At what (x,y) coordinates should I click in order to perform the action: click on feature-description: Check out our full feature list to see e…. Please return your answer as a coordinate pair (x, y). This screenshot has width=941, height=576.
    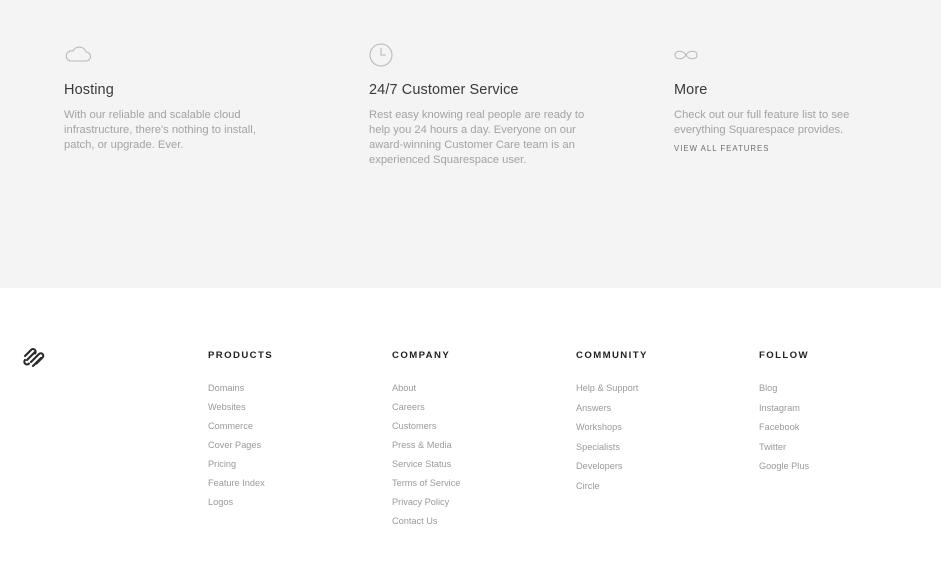
    Looking at the image, I should click on (762, 122).